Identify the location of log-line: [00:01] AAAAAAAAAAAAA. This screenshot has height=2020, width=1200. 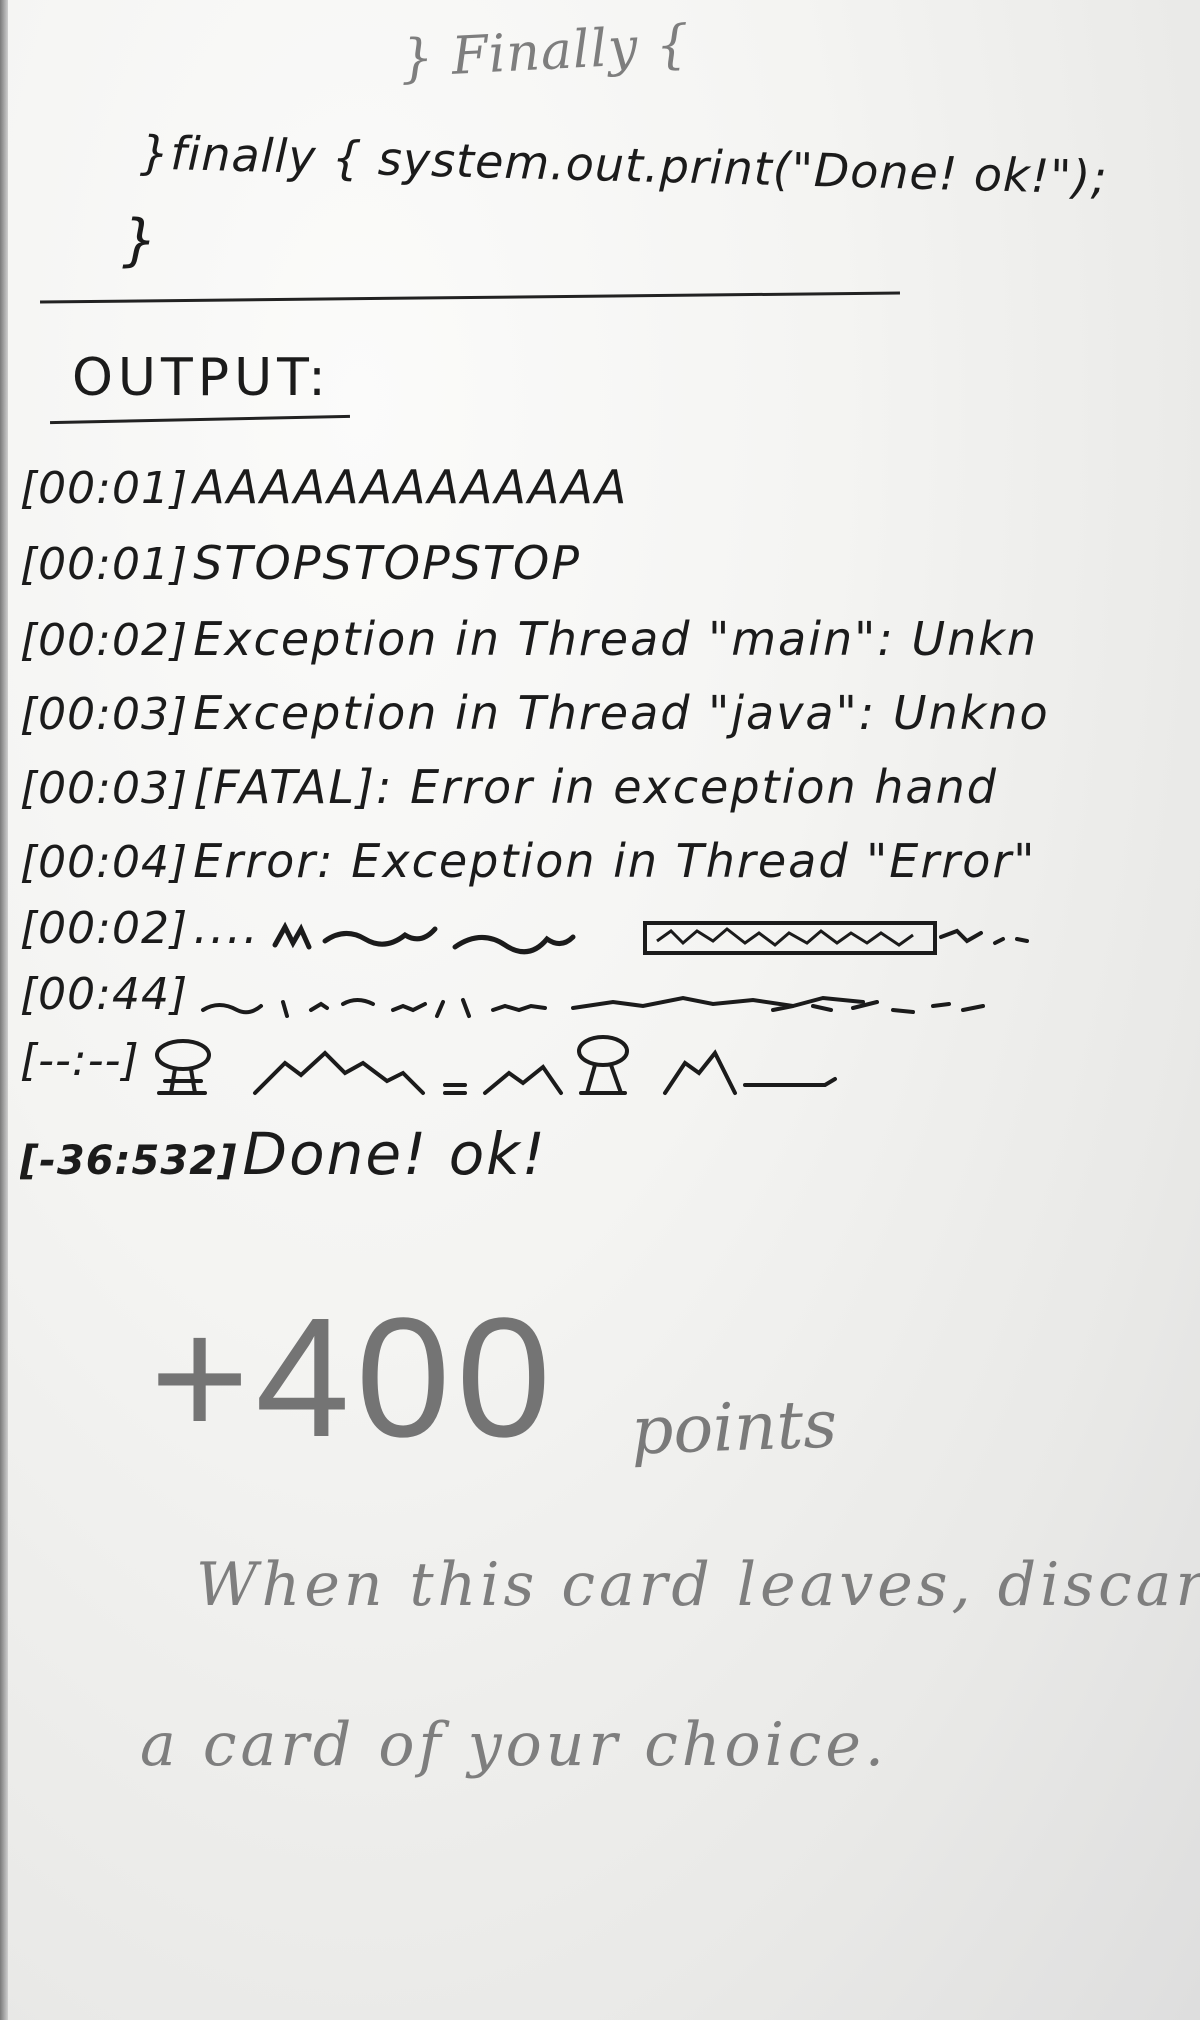
(610, 490).